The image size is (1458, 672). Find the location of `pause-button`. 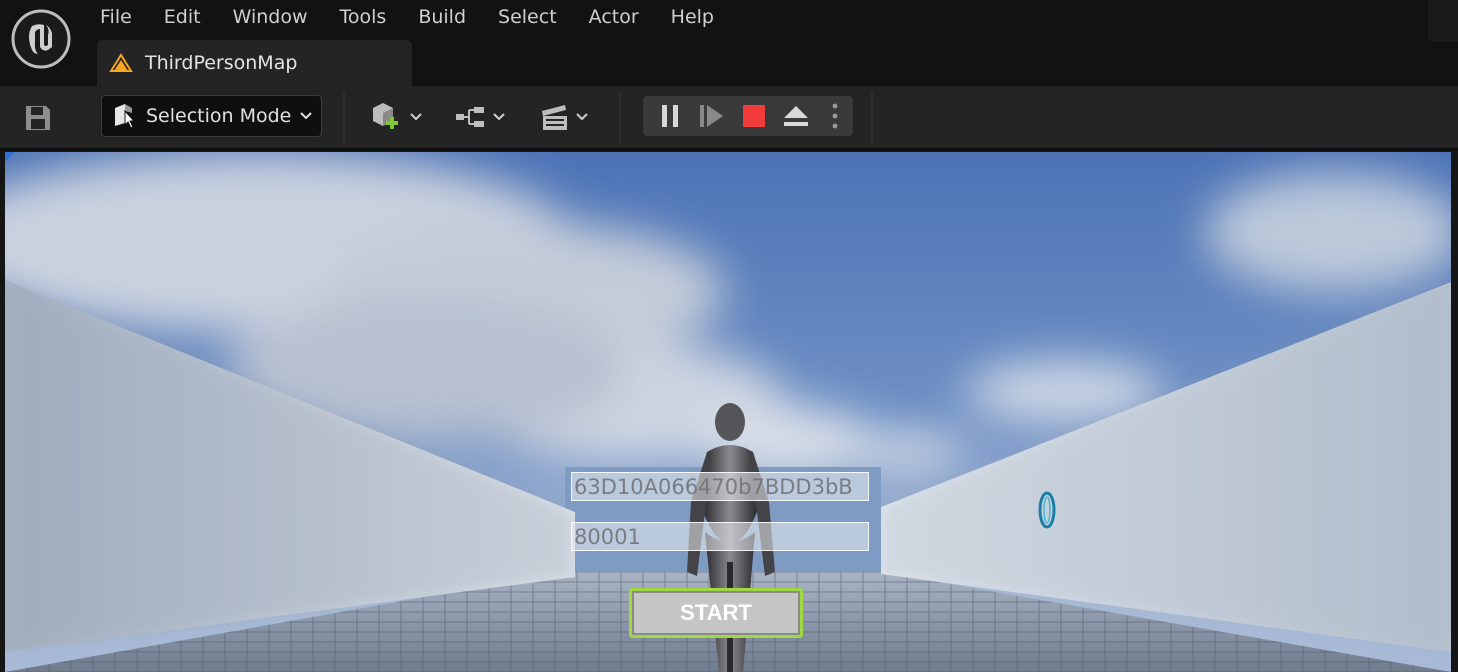

pause-button is located at coordinates (670, 116).